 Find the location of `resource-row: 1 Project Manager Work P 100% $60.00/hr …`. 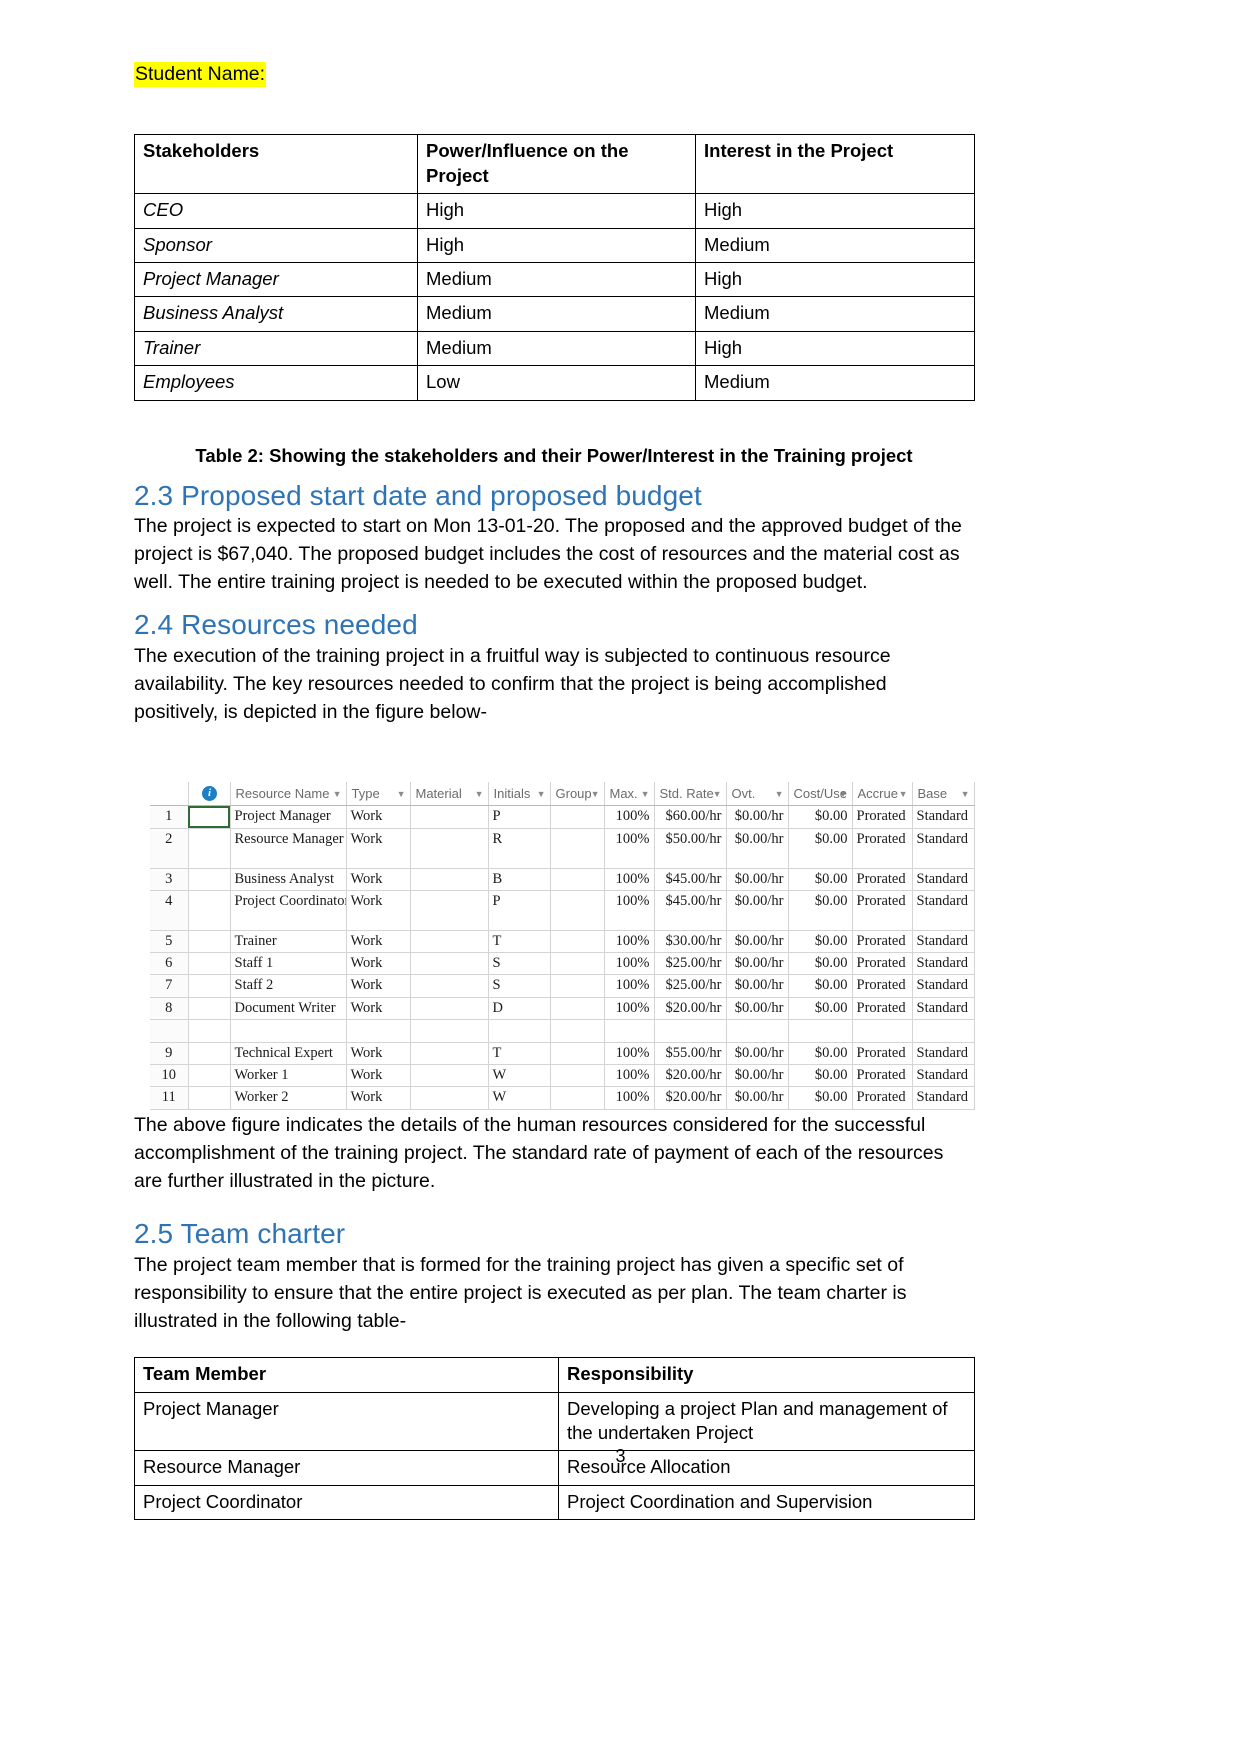

resource-row: 1 Project Manager Work P 100% $60.00/hr … is located at coordinates (562, 817).